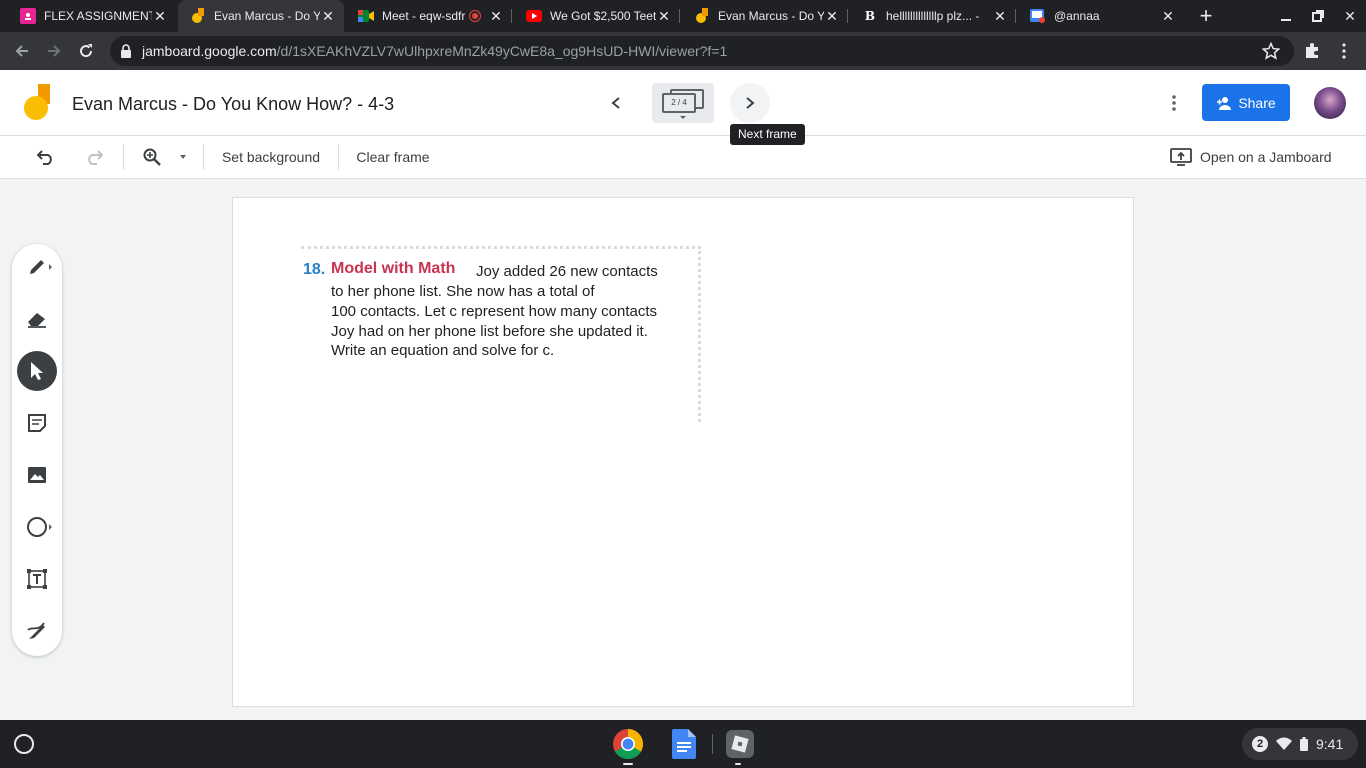 The width and height of the screenshot is (1366, 768). I want to click on tab-title: @annaa, so click(1077, 16).